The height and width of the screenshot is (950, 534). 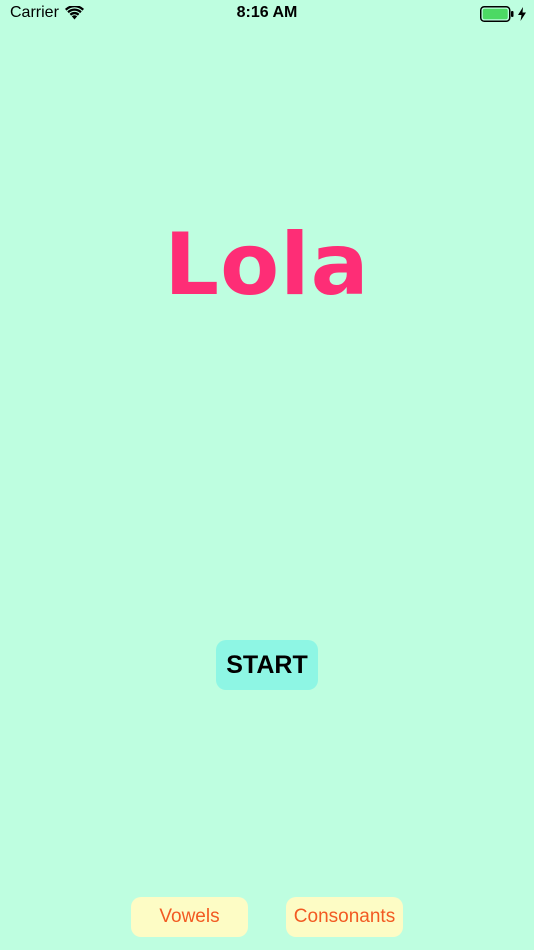 What do you see at coordinates (189, 917) in the screenshot?
I see `vowels-button: Vowels` at bounding box center [189, 917].